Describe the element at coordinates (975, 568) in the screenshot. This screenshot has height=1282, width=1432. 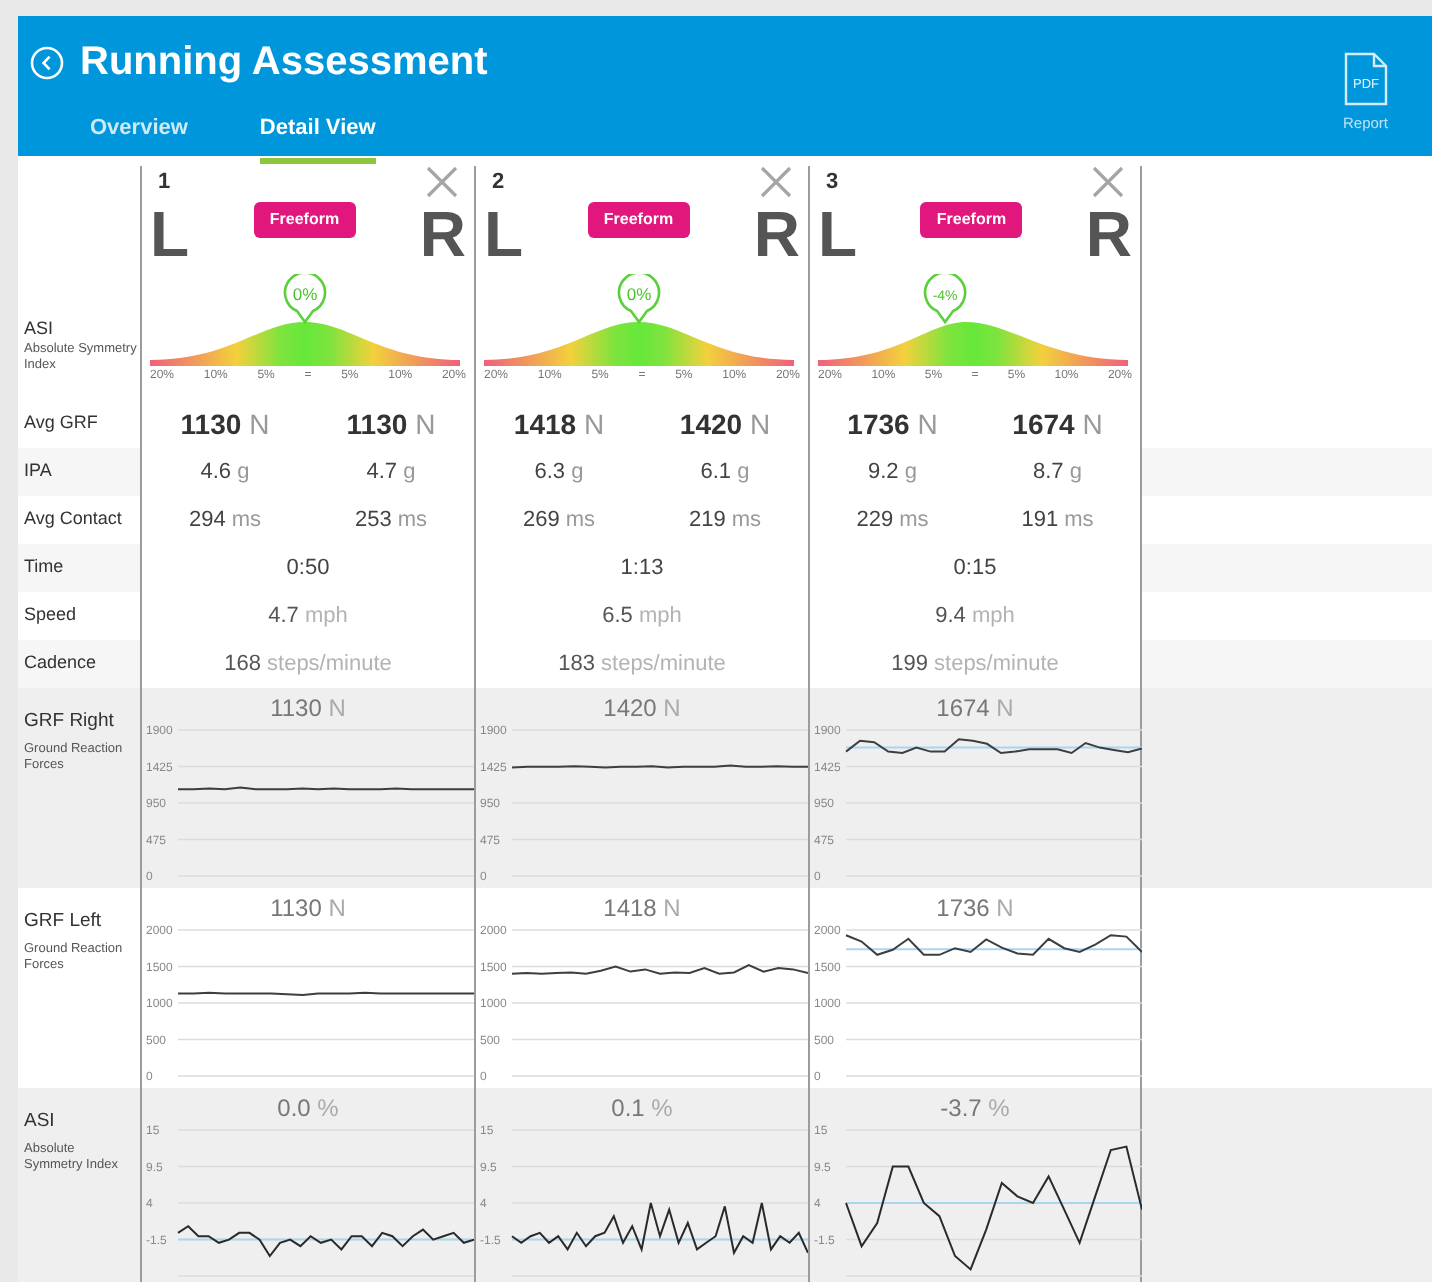
I see `time-value: 0:15` at that location.